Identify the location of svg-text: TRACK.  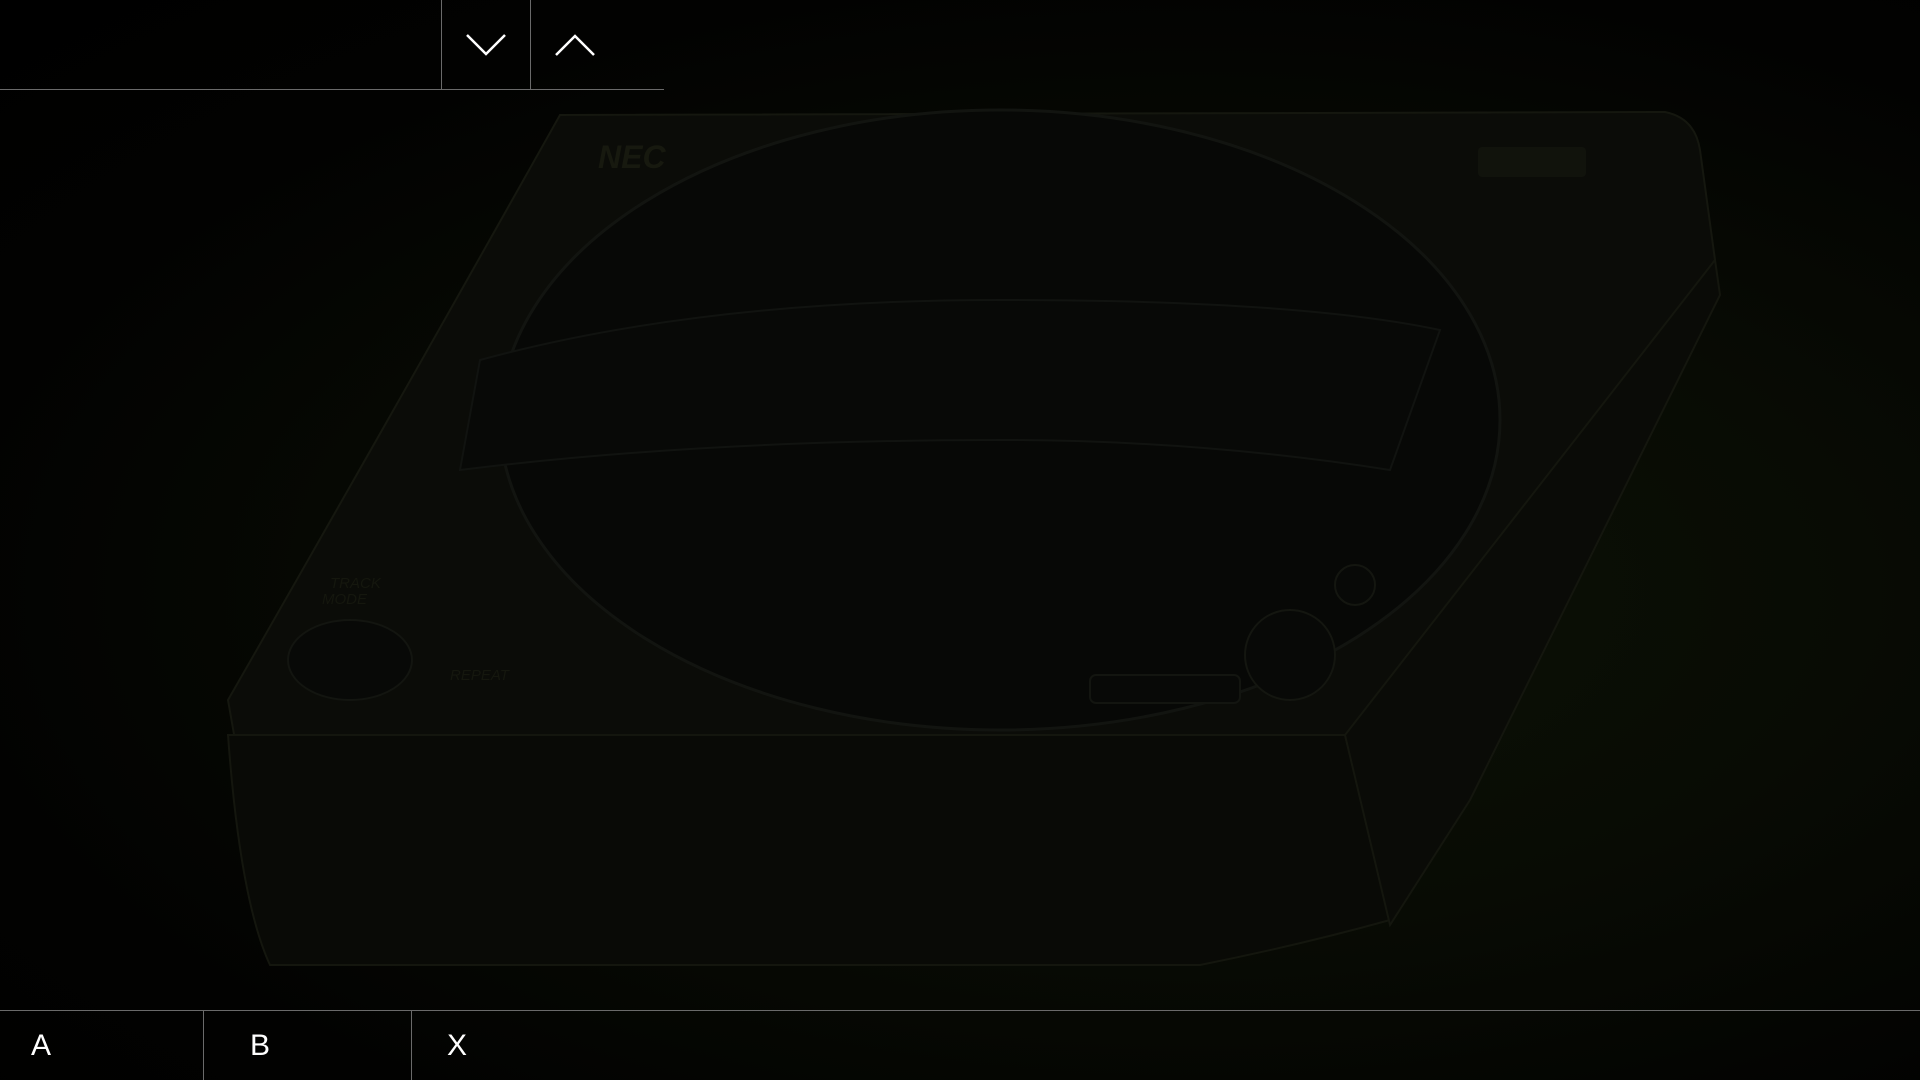
(356, 583).